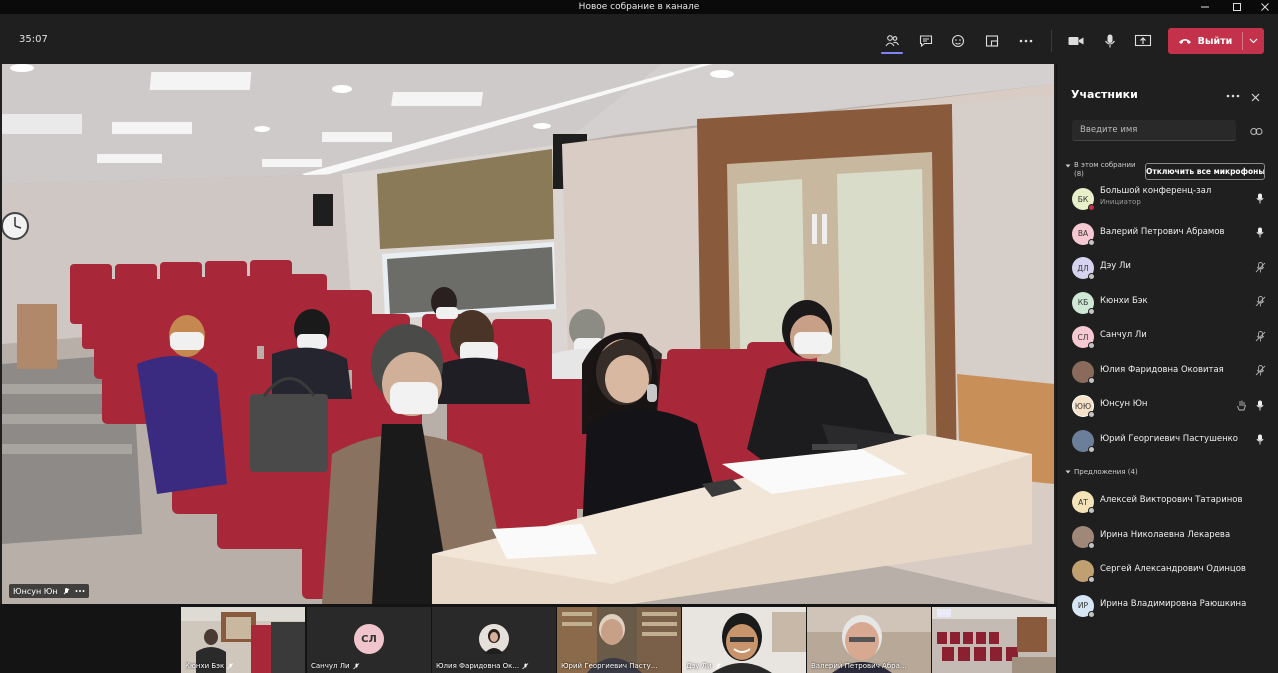 Image resolution: width=1278 pixels, height=673 pixels. What do you see at coordinates (639, 39) in the screenshot?
I see `meeting-toolbar: 35:07 Выйти` at bounding box center [639, 39].